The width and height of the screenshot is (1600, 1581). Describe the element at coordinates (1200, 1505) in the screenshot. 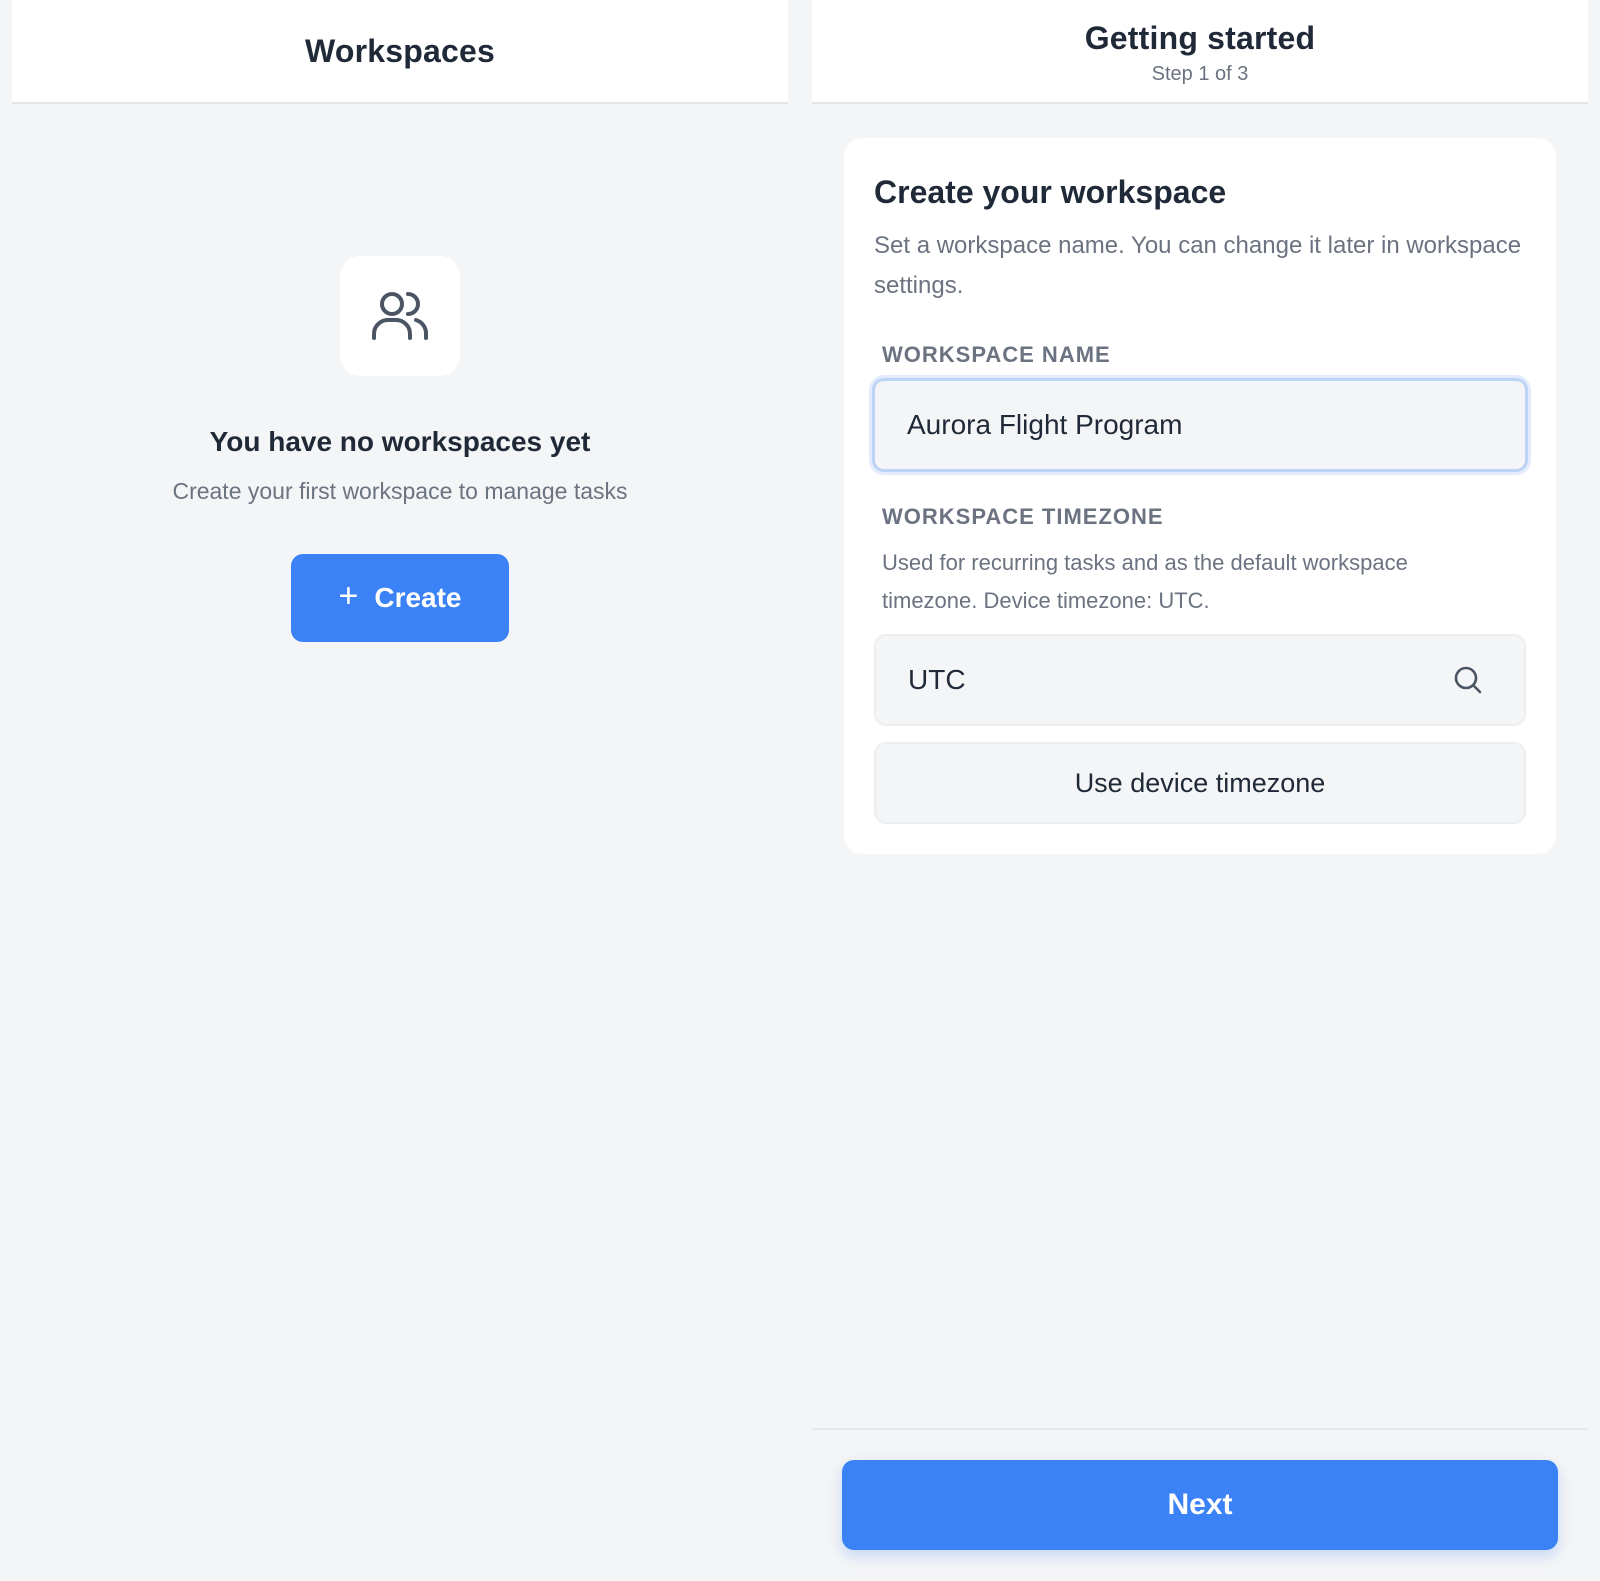

I see `next-button: Next` at that location.